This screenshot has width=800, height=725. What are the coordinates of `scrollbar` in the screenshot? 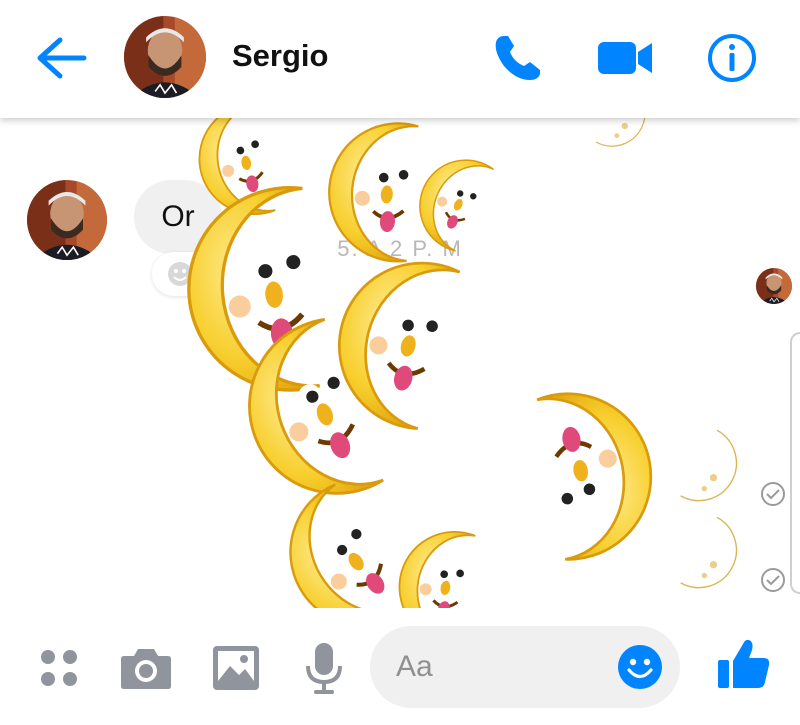 It's located at (795, 463).